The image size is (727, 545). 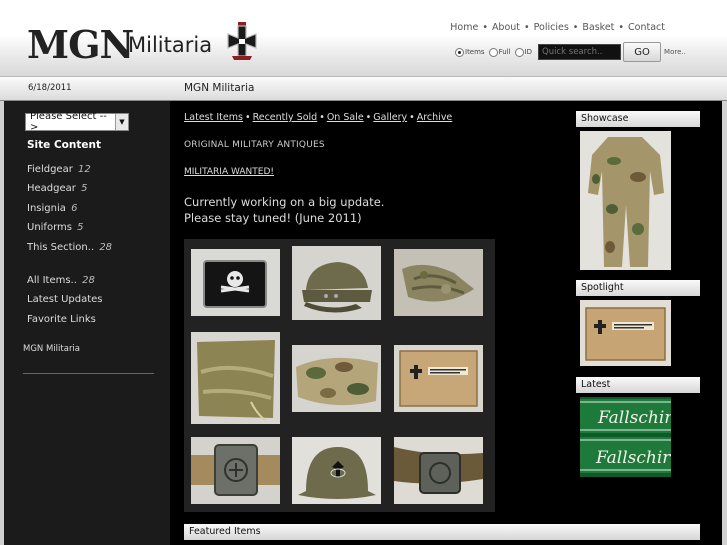 I want to click on category-select: Please Select --> ▼, so click(x=77, y=122).